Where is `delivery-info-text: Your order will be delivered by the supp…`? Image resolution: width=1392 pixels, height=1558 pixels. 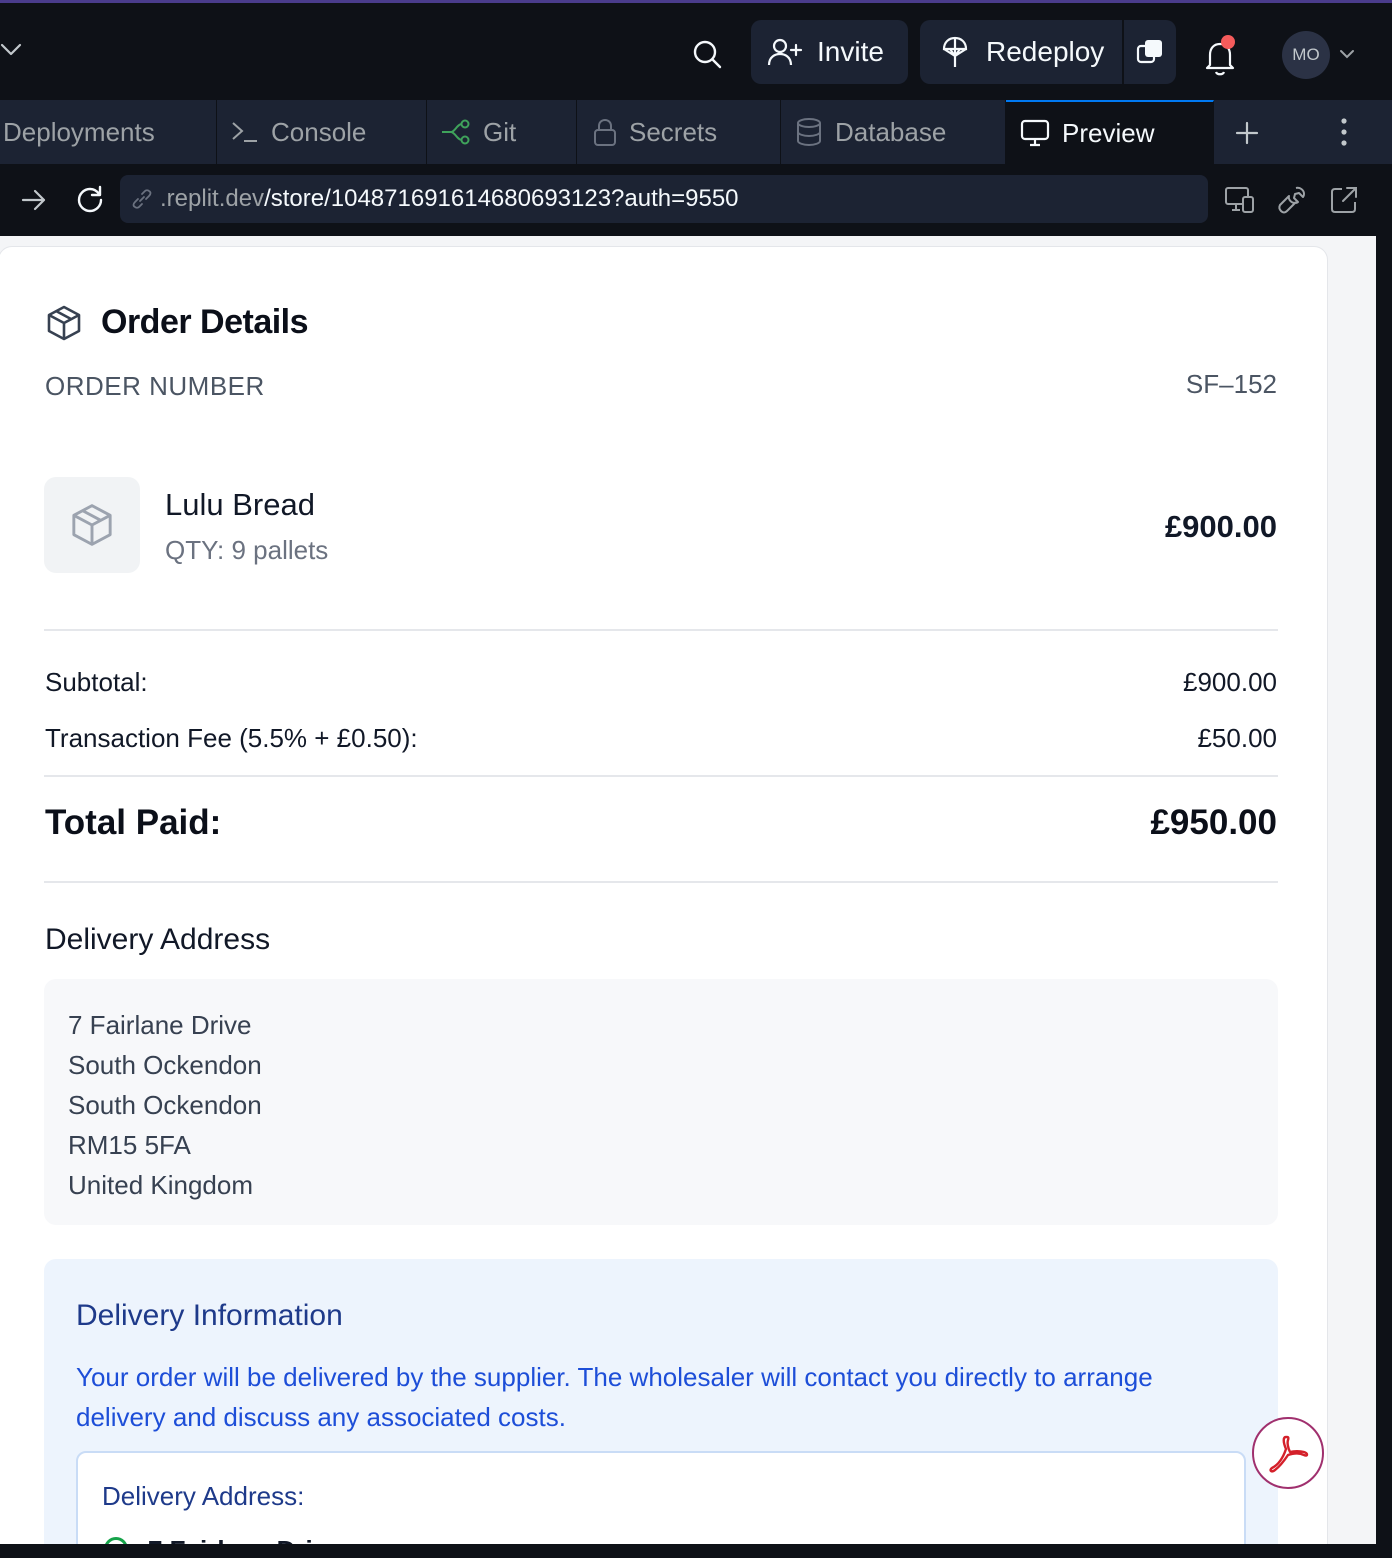
delivery-info-text: Your order will be delivered by the supp… is located at coordinates (614, 1397).